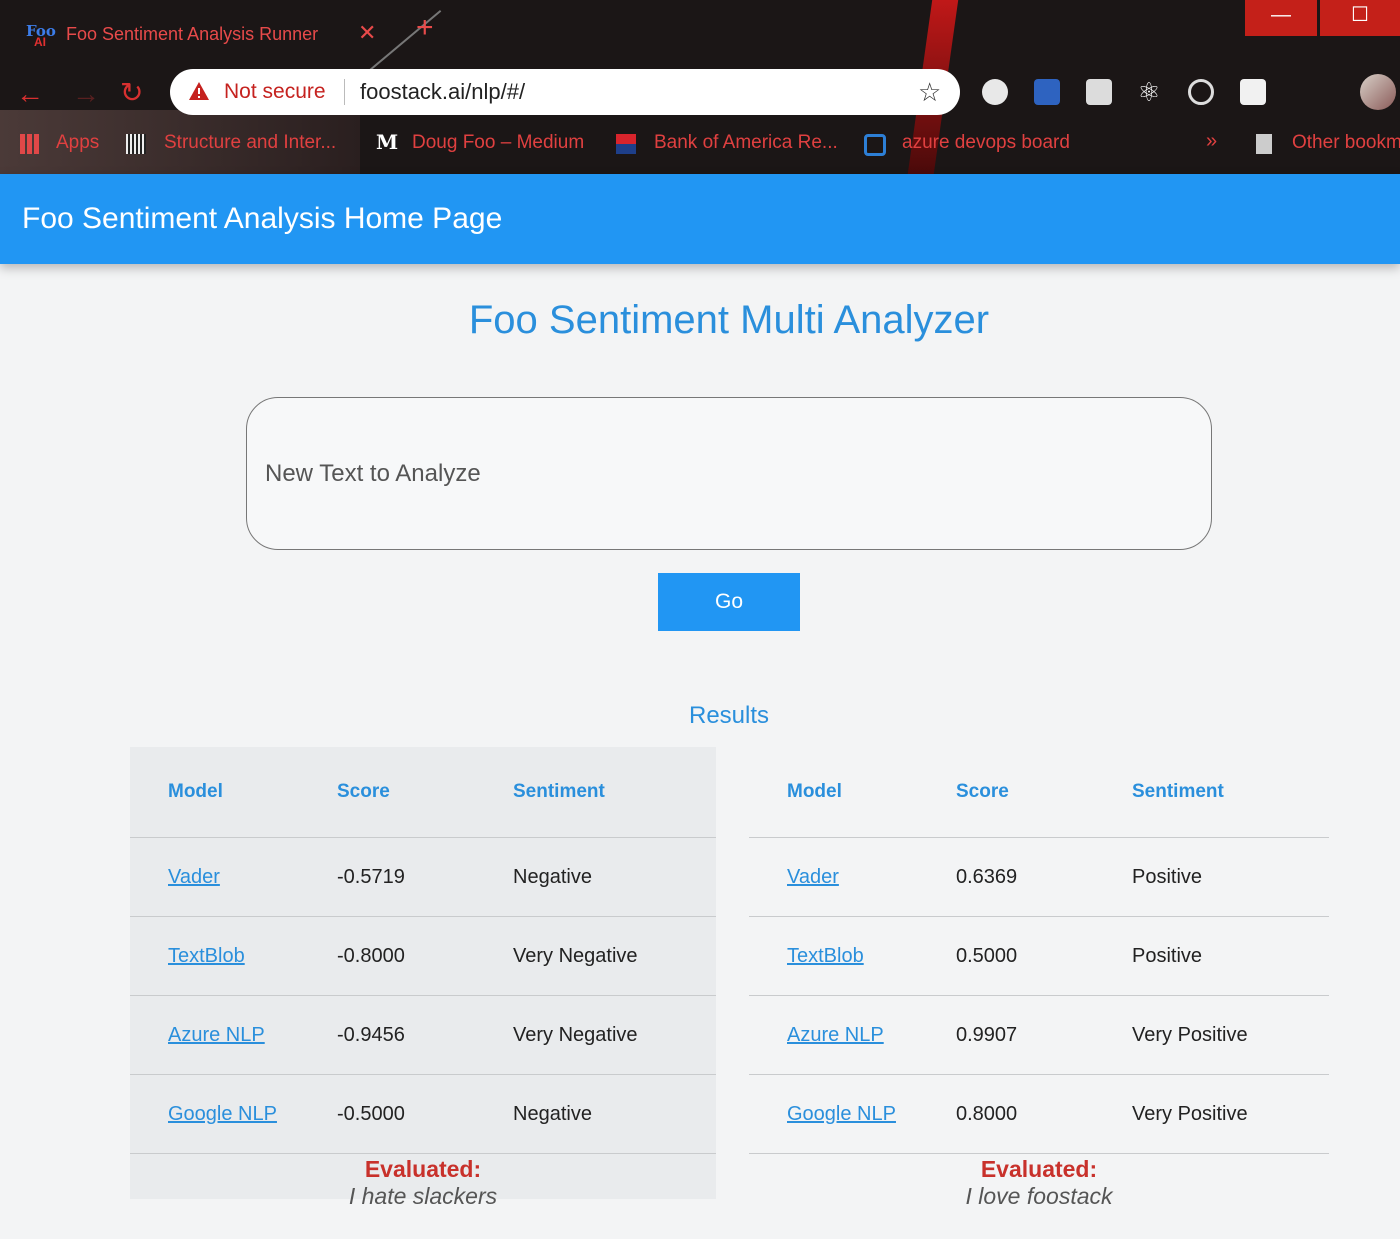 Image resolution: width=1400 pixels, height=1239 pixels. I want to click on divider, so click(344, 92).